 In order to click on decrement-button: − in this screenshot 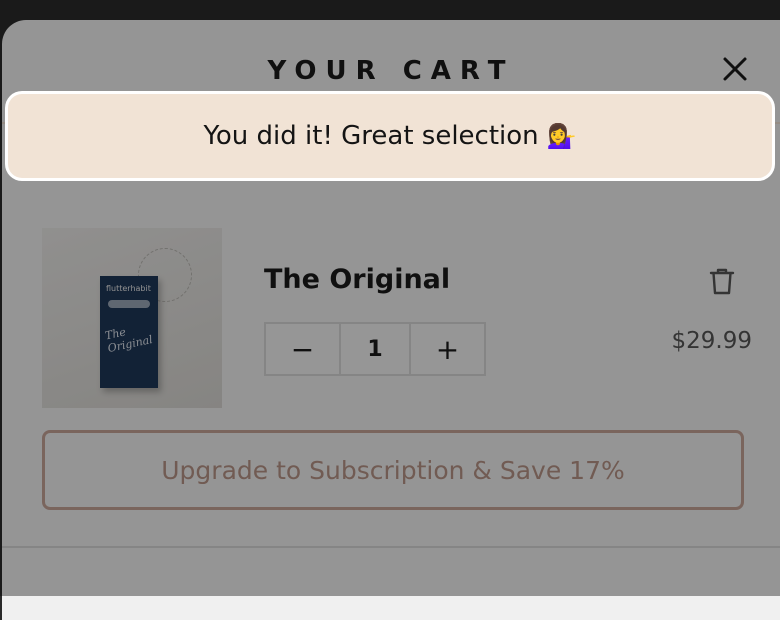, I will do `click(302, 349)`.